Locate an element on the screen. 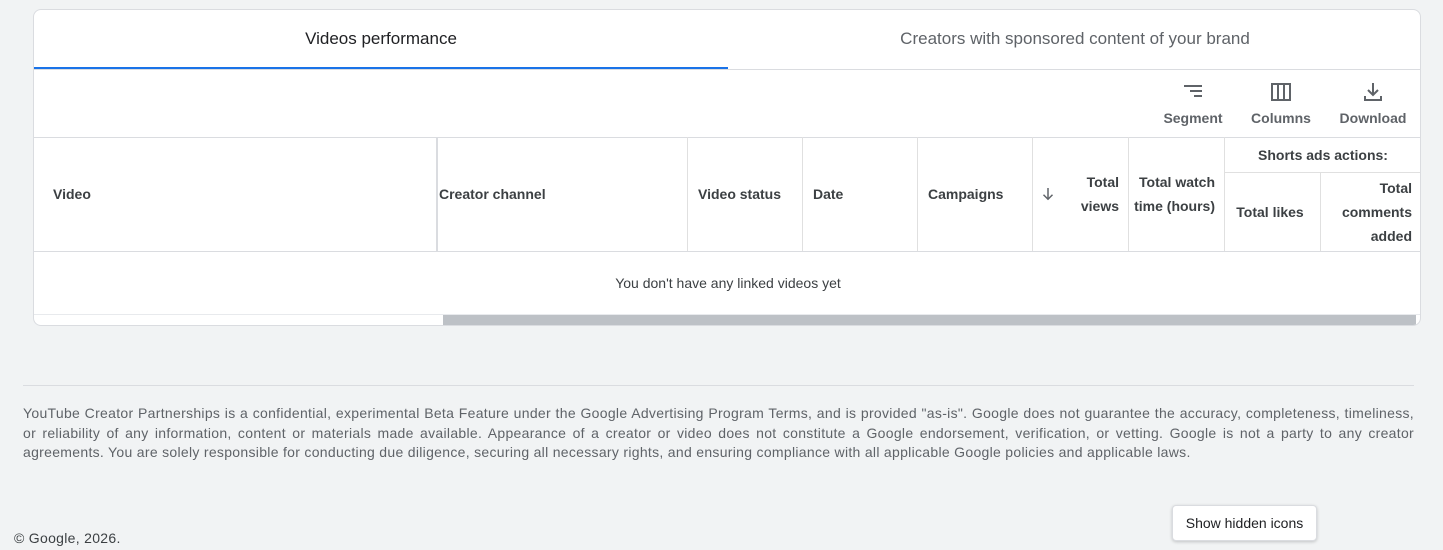  download-button: Download is located at coordinates (1373, 106).